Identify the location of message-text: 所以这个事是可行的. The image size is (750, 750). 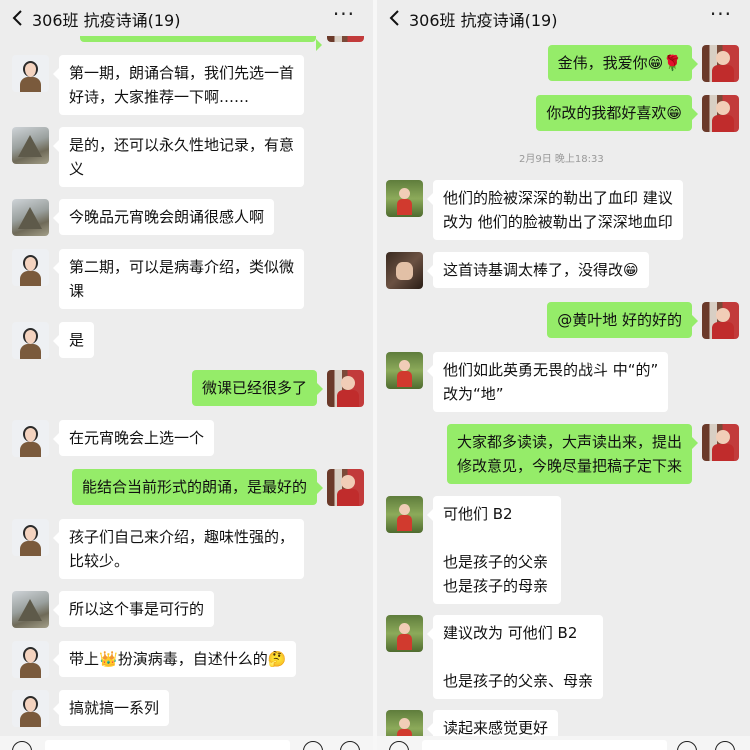
(137, 609).